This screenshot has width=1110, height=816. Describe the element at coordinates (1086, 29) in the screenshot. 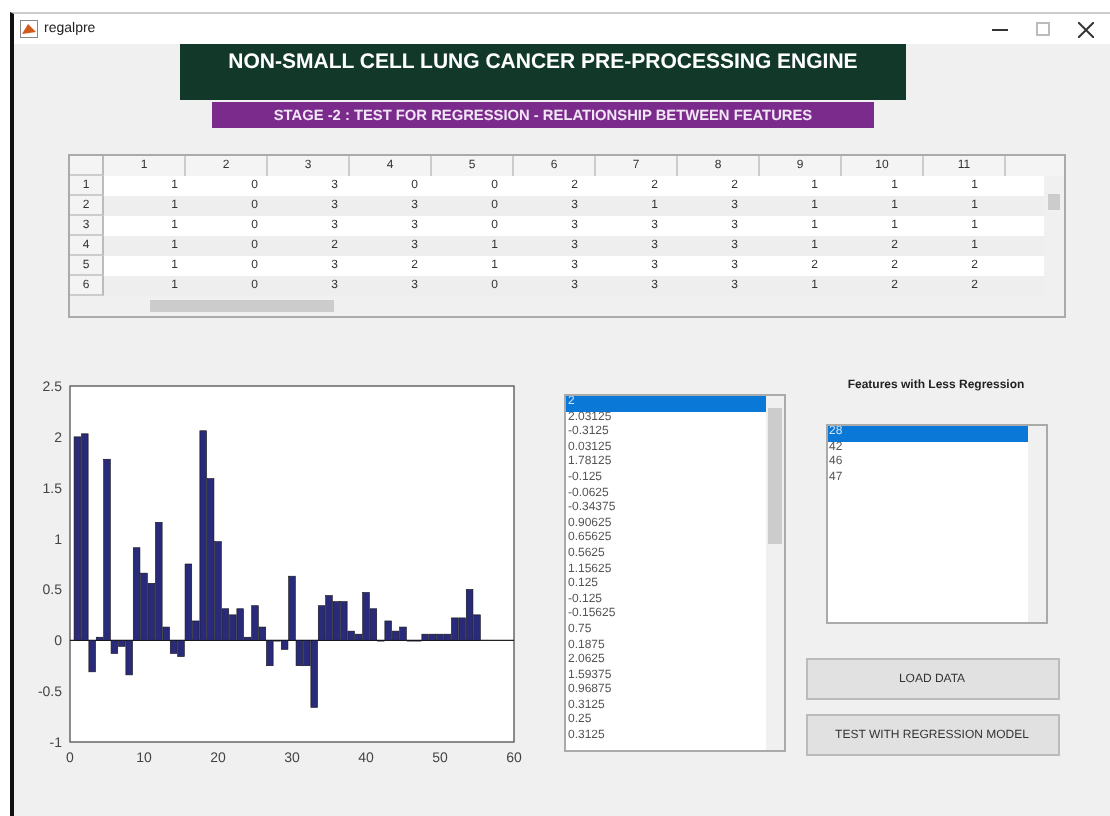

I see `close-icon` at that location.